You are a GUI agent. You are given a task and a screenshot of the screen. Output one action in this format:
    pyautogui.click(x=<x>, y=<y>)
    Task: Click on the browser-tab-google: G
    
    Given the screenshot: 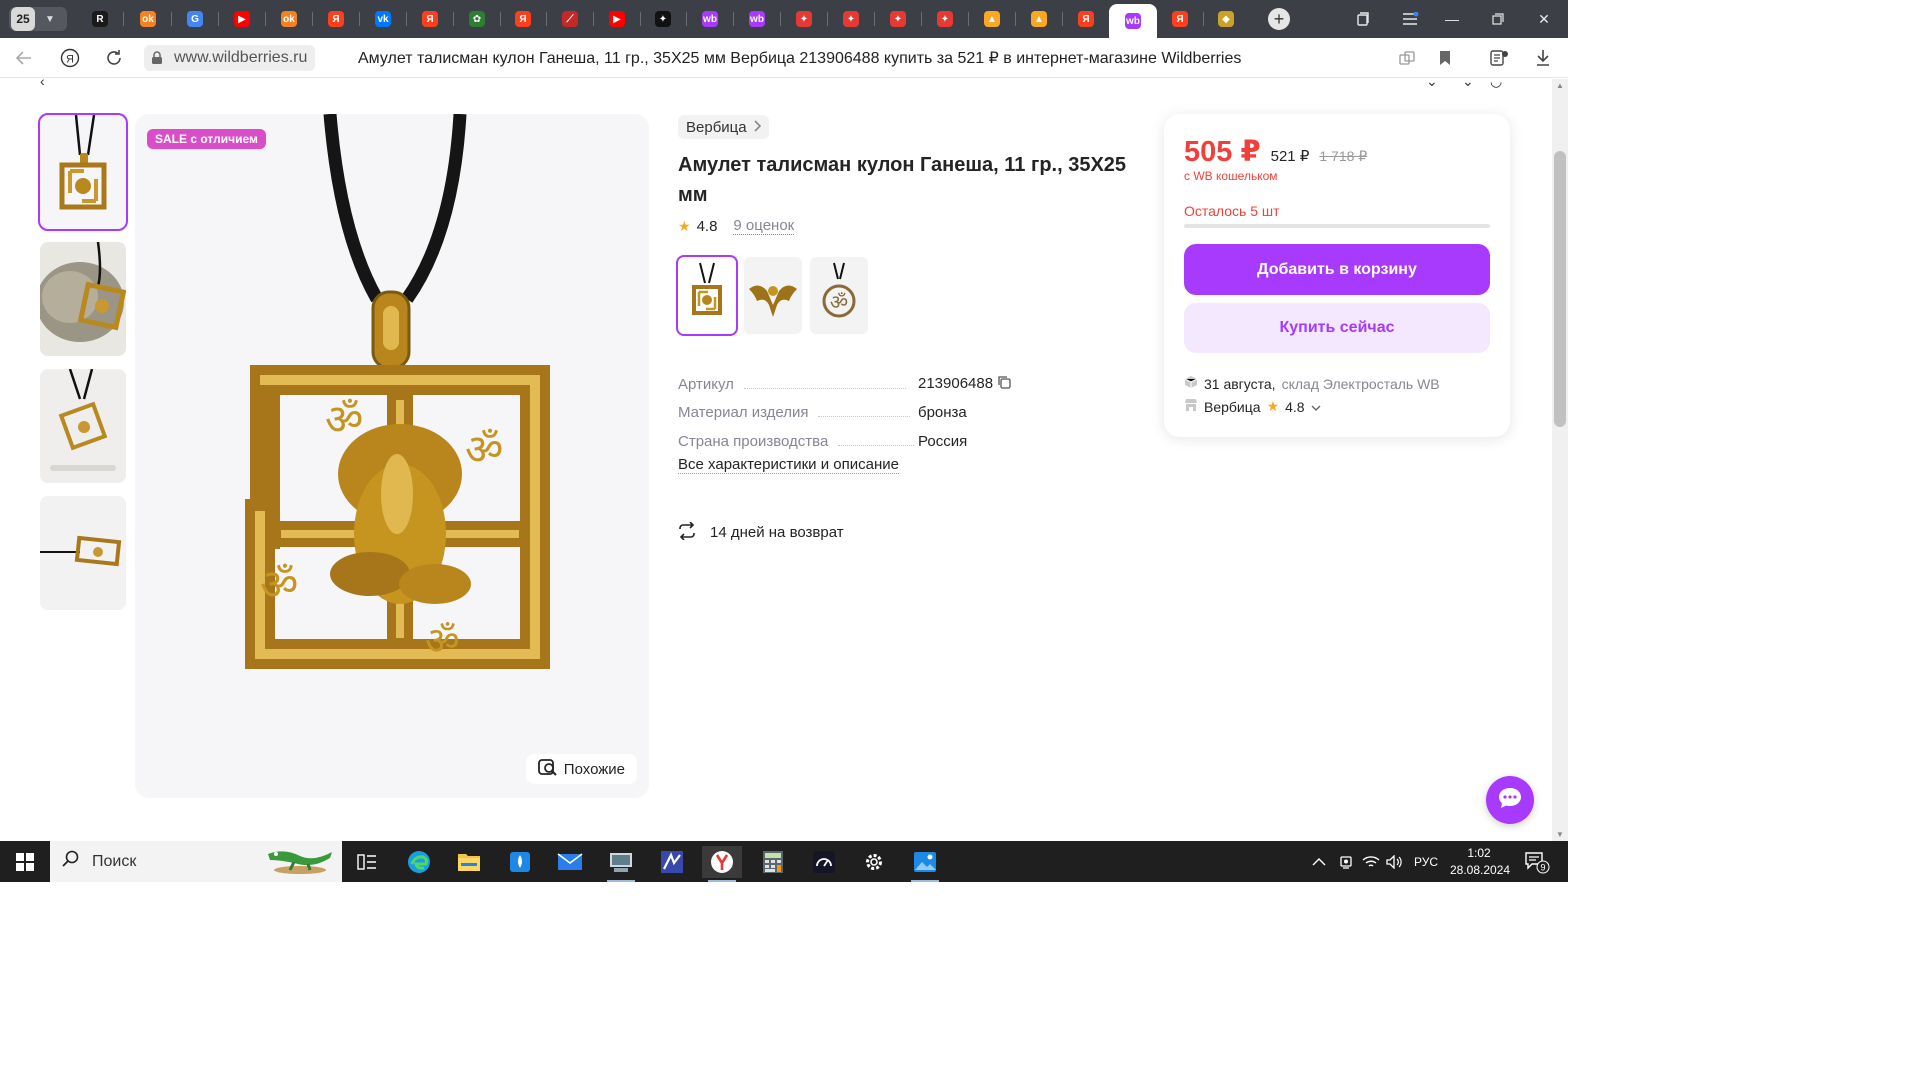 What is the action you would take?
    pyautogui.click(x=195, y=19)
    